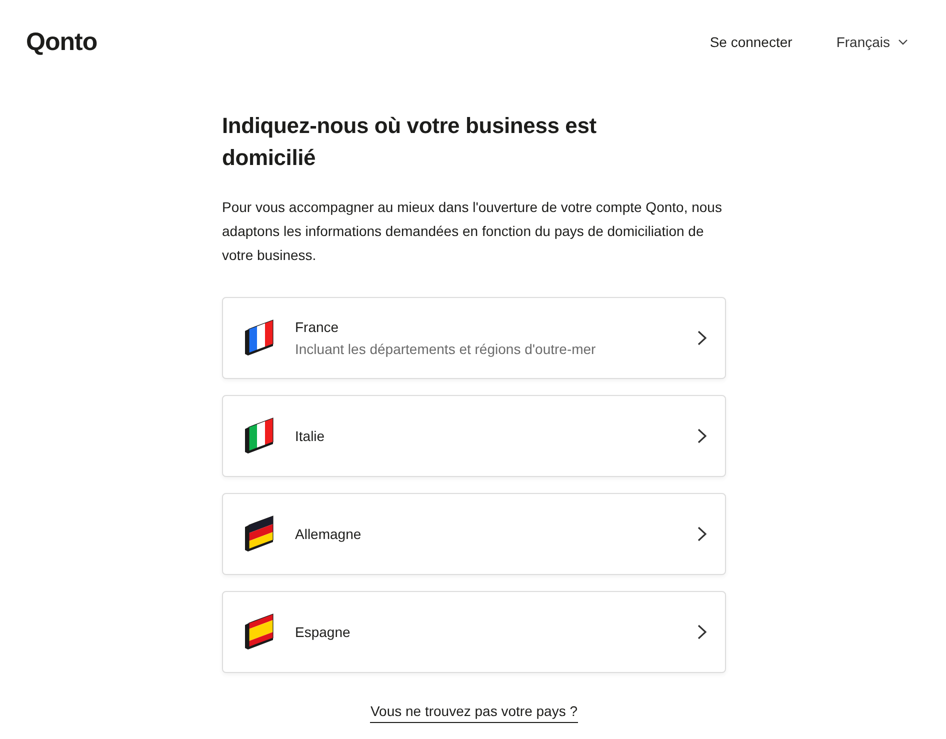  I want to click on page-title: Indiquez-nous où votre business est domicilié, so click(410, 142).